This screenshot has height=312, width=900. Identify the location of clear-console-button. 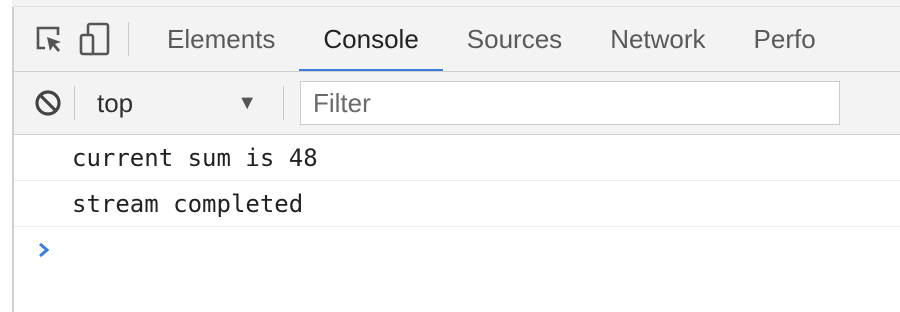
(48, 103).